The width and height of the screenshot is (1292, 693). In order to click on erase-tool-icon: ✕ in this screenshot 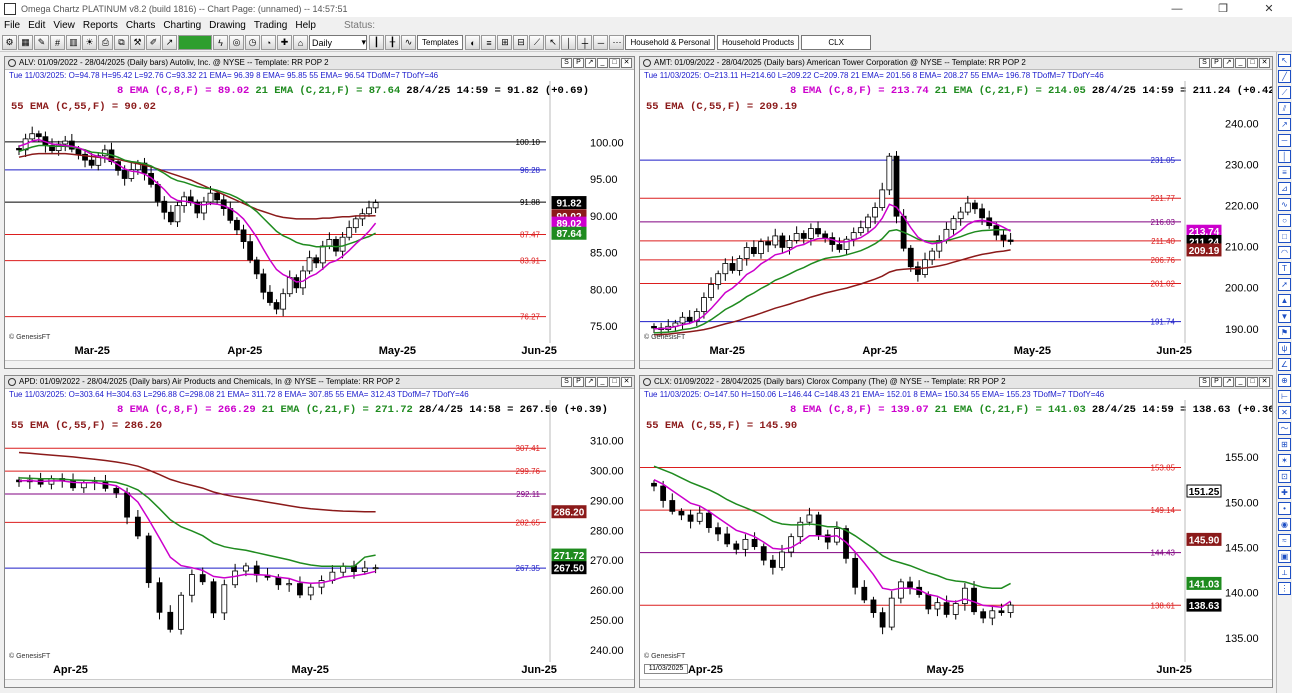, I will do `click(1284, 412)`.